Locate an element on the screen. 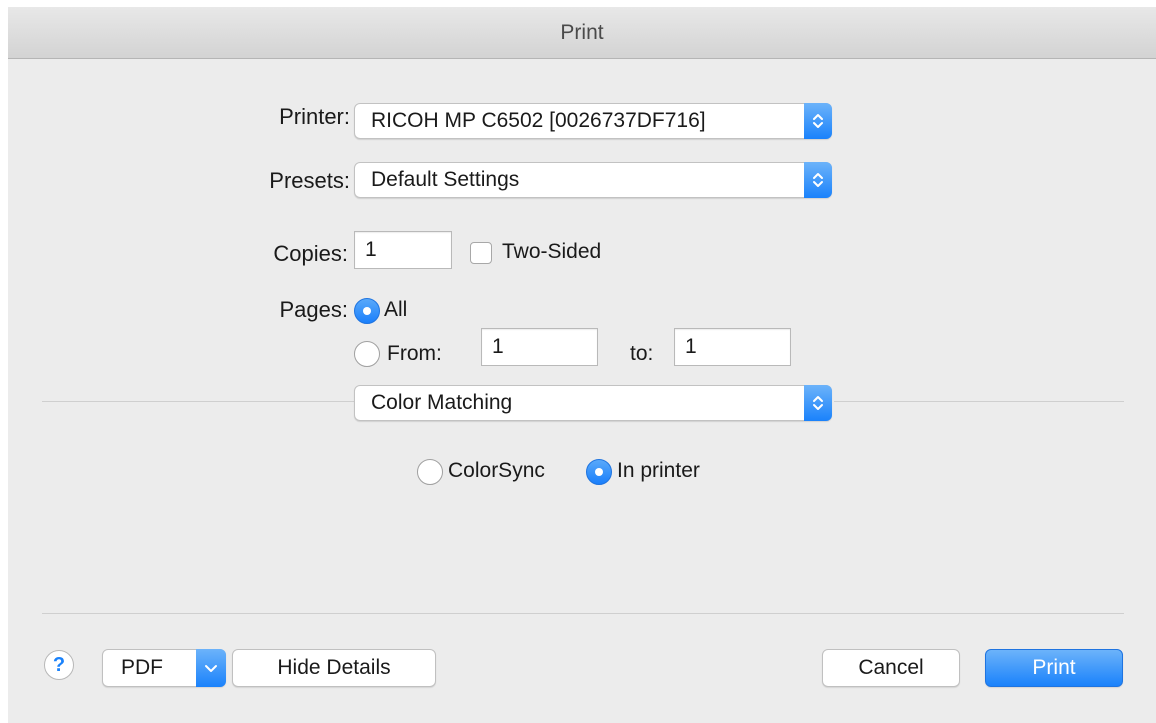 Image resolution: width=1156 pixels, height=723 pixels. chevron-down-icon is located at coordinates (211, 668).